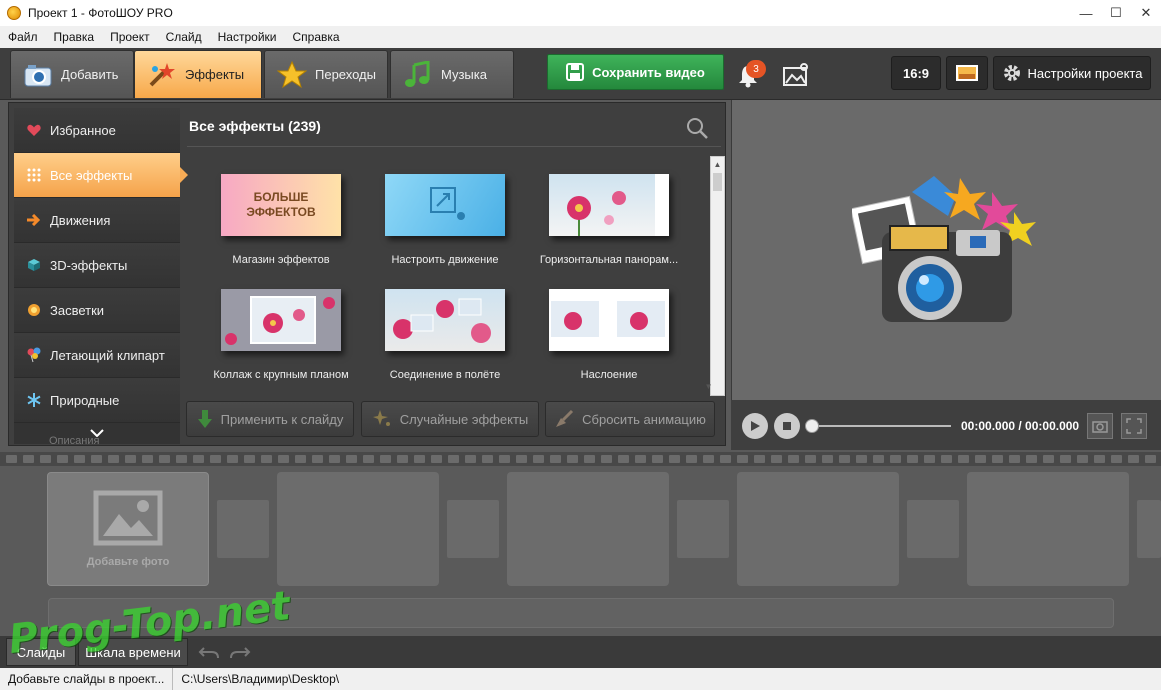 Image resolution: width=1161 pixels, height=690 pixels. Describe the element at coordinates (787, 426) in the screenshot. I see `stop-button` at that location.